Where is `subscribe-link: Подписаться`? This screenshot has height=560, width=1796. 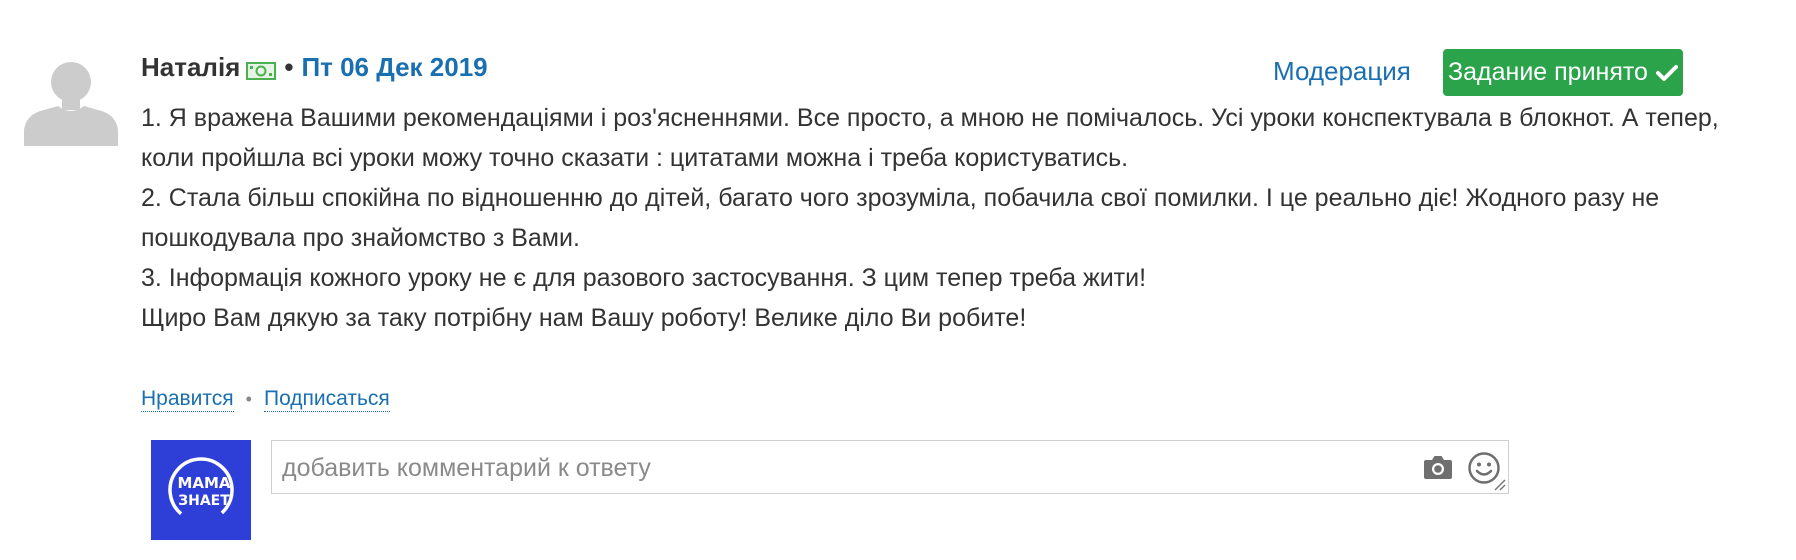 subscribe-link: Подписаться is located at coordinates (326, 399).